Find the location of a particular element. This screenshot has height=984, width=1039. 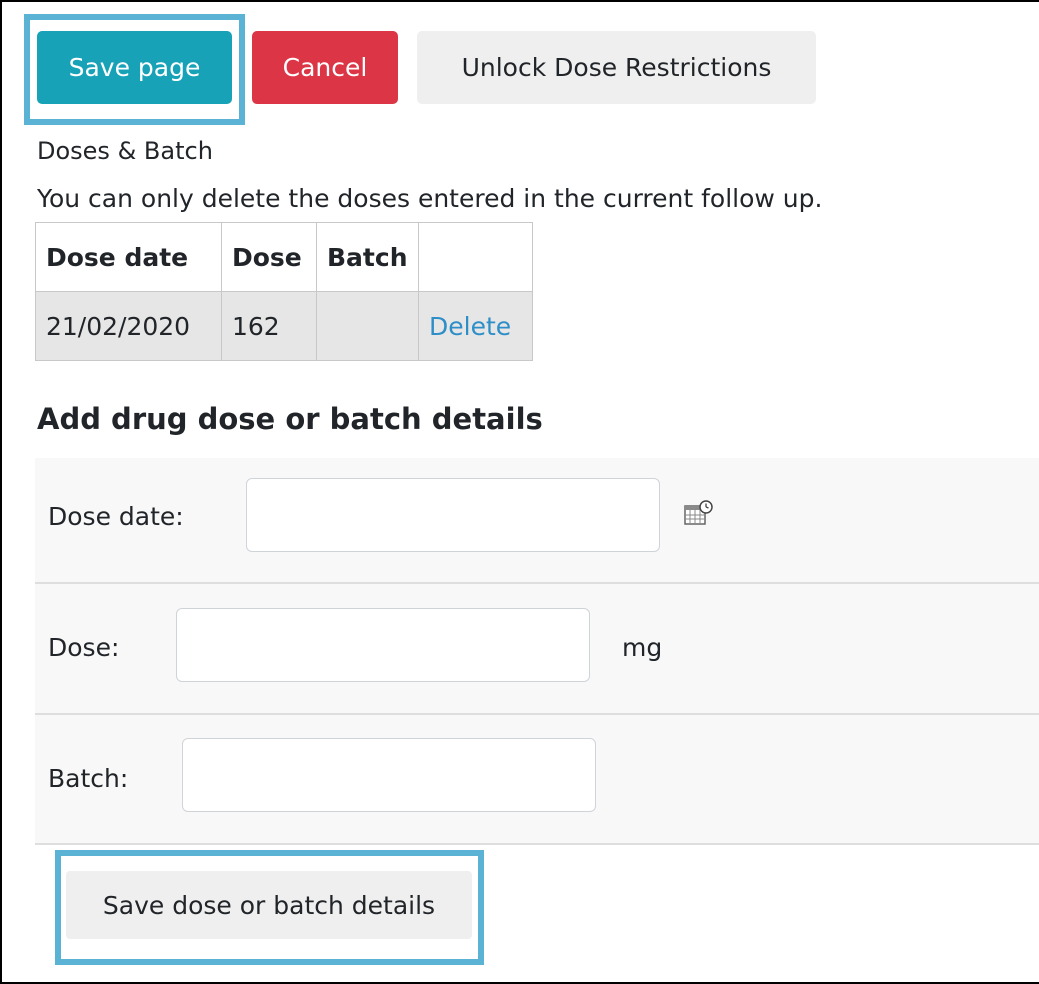

calendar-icon is located at coordinates (699, 514).